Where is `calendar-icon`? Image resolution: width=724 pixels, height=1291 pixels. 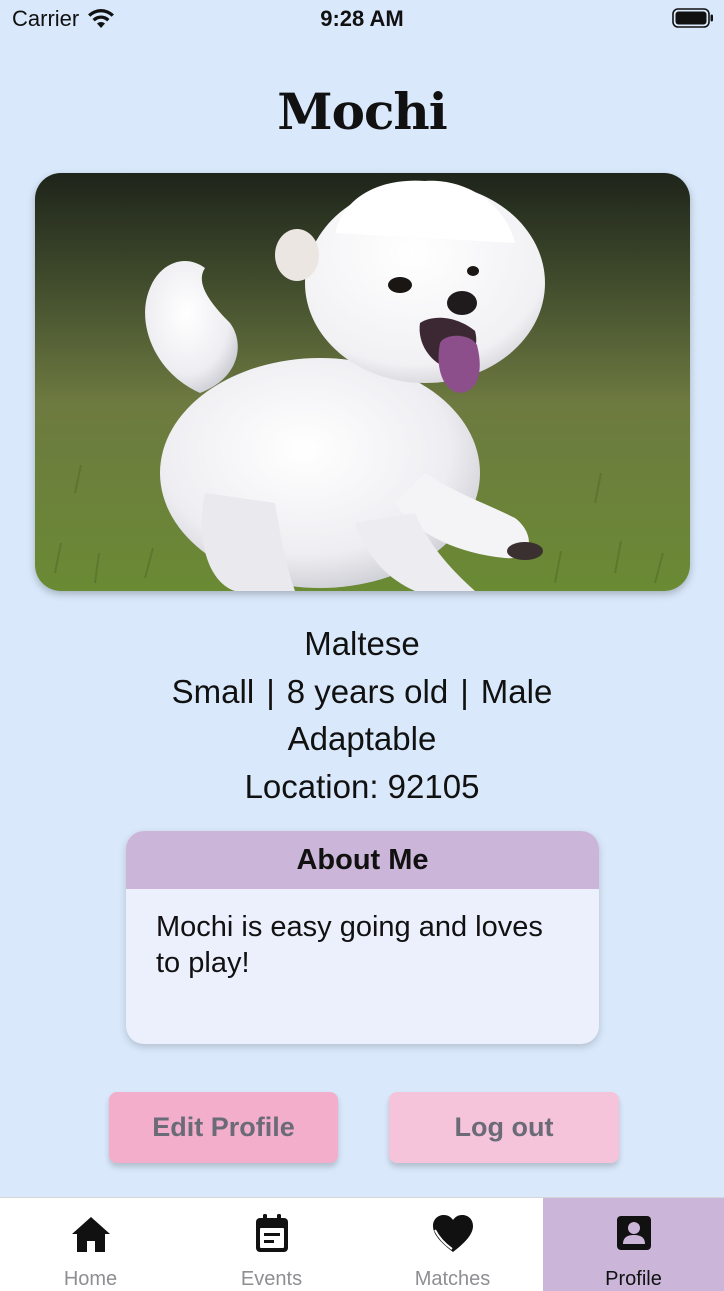
calendar-icon is located at coordinates (271, 1233).